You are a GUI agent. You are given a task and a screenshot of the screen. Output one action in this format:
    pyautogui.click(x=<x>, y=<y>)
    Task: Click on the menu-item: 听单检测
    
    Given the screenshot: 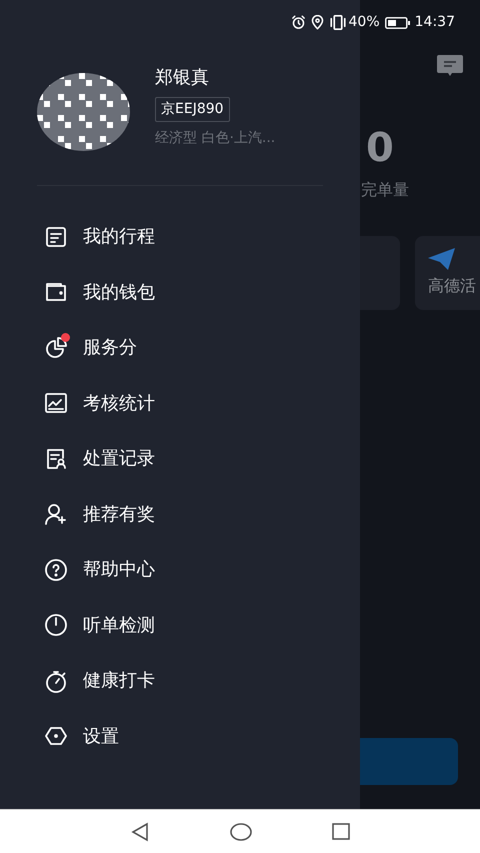 What is the action you would take?
    pyautogui.click(x=180, y=625)
    